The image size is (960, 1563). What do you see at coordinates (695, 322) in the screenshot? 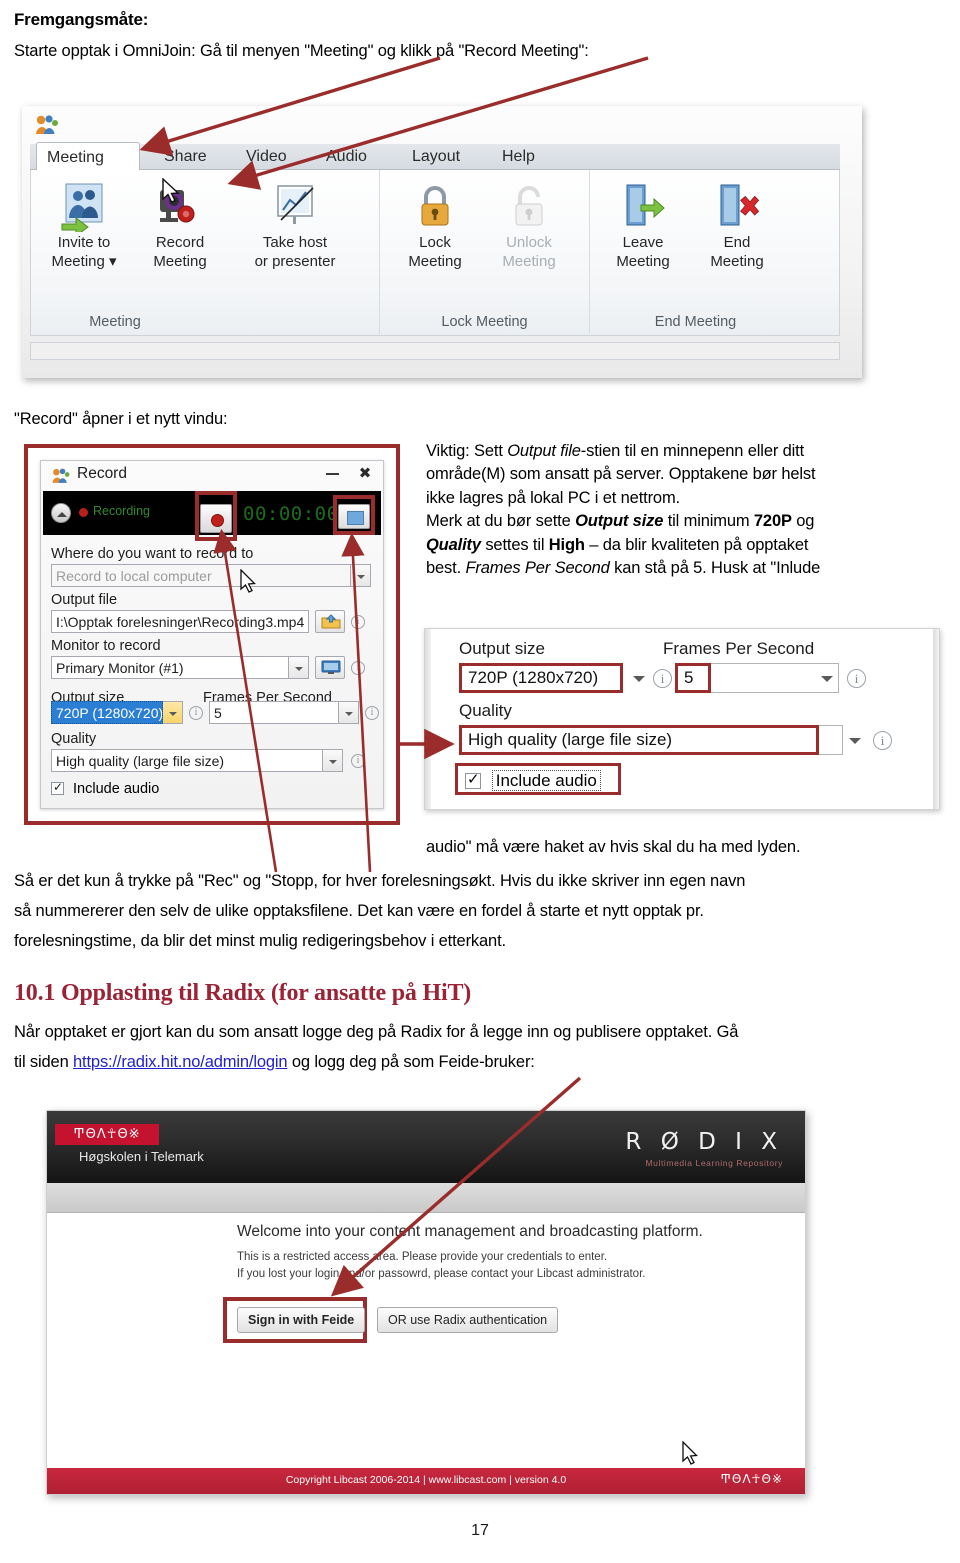
I see `ribbon-group-end-label: End Meeting` at bounding box center [695, 322].